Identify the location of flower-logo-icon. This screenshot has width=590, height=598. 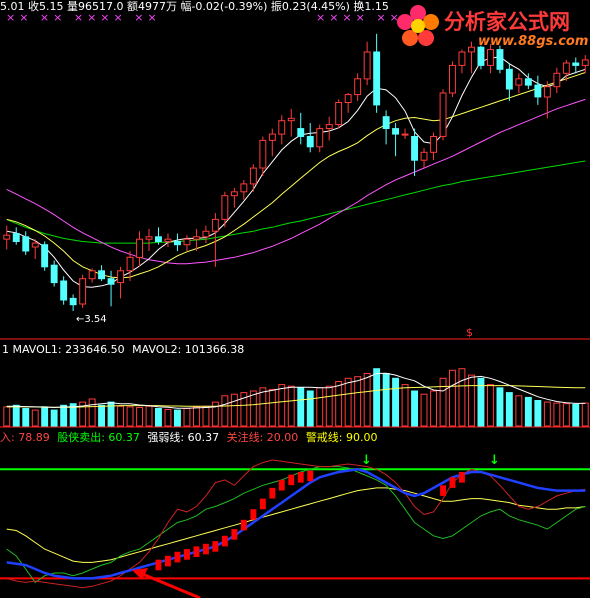
(418, 25).